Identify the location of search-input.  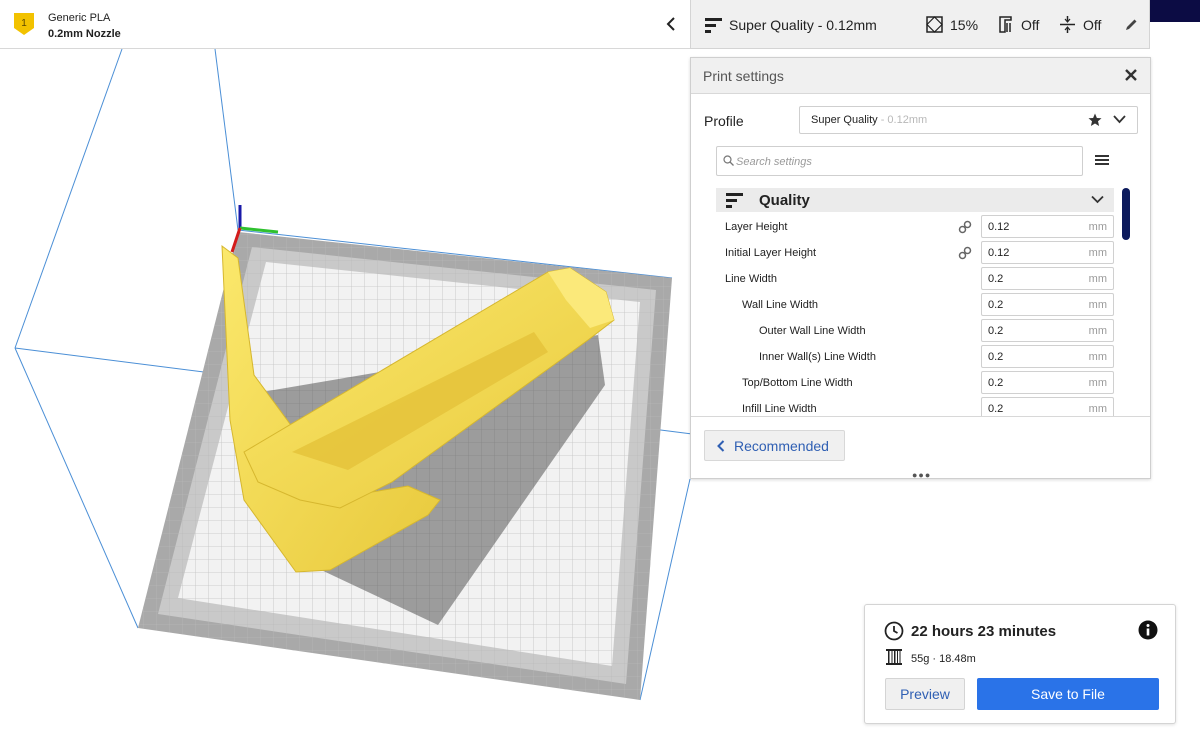
(901, 161).